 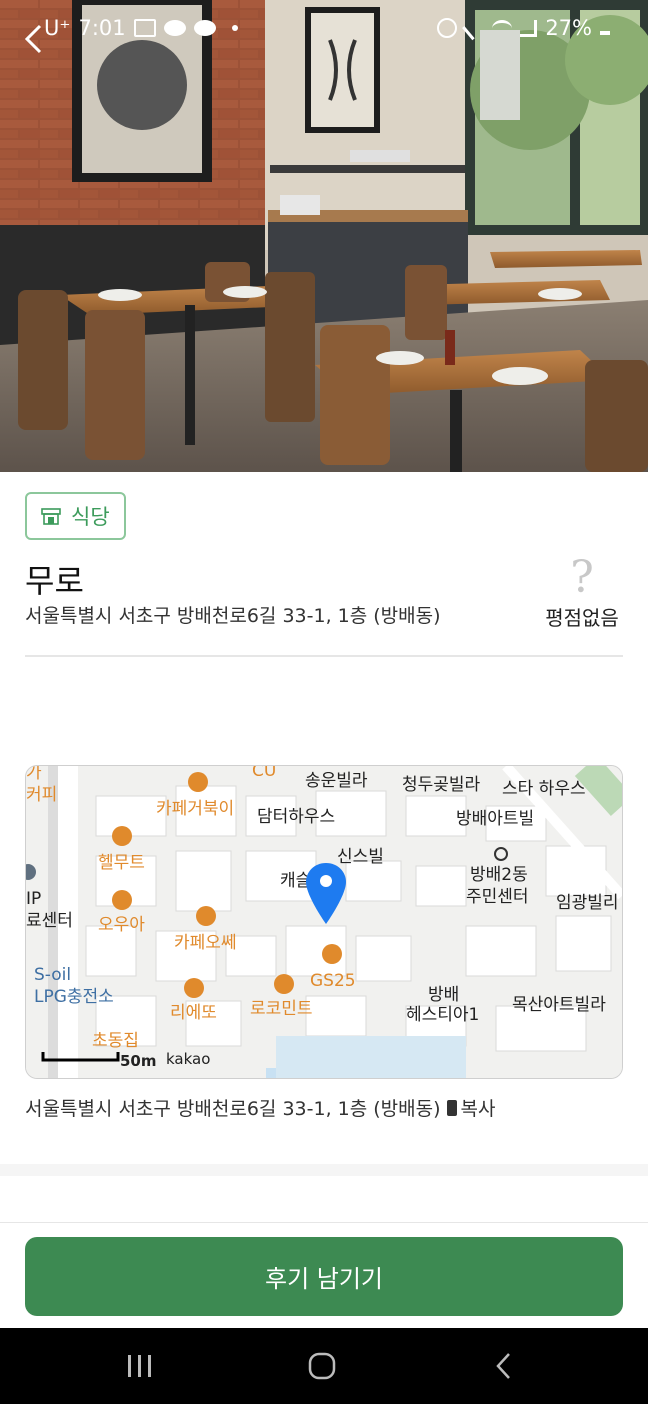 I want to click on copy-icon, so click(x=451, y=1107).